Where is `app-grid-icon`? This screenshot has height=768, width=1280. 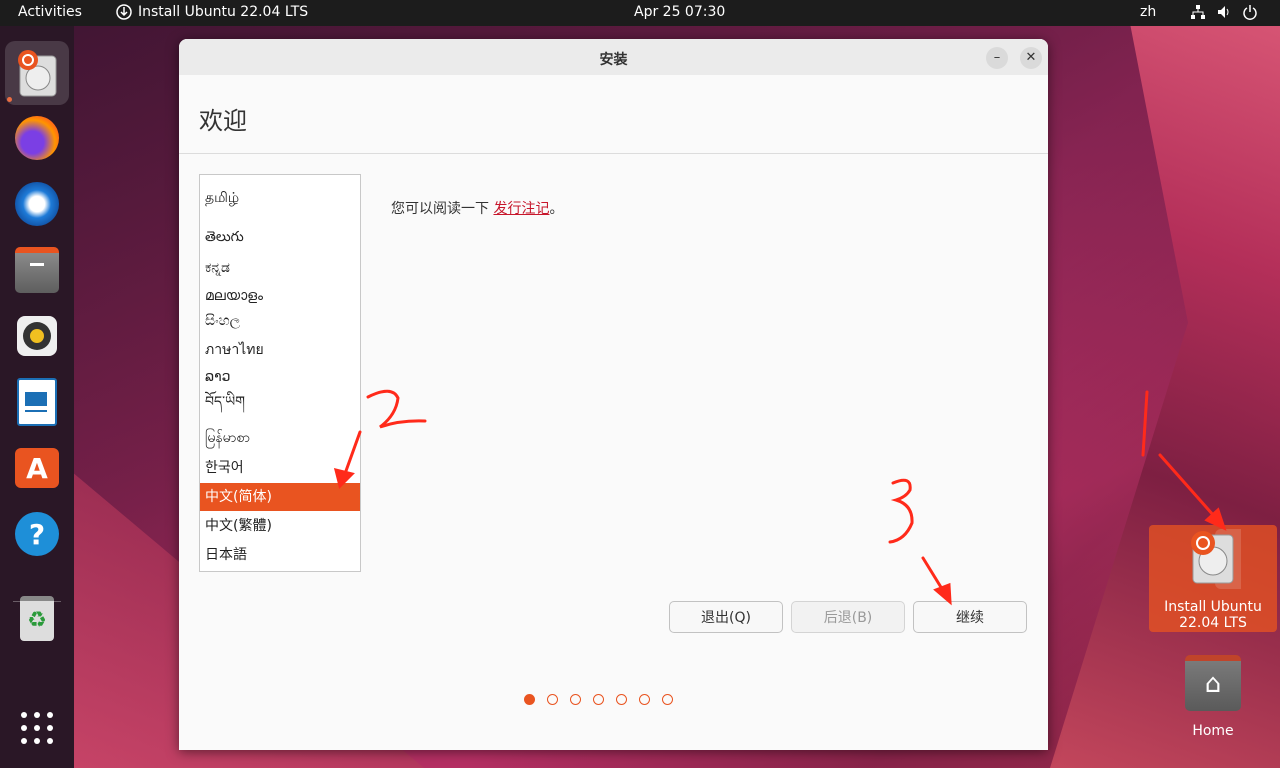
app-grid-icon is located at coordinates (37, 728).